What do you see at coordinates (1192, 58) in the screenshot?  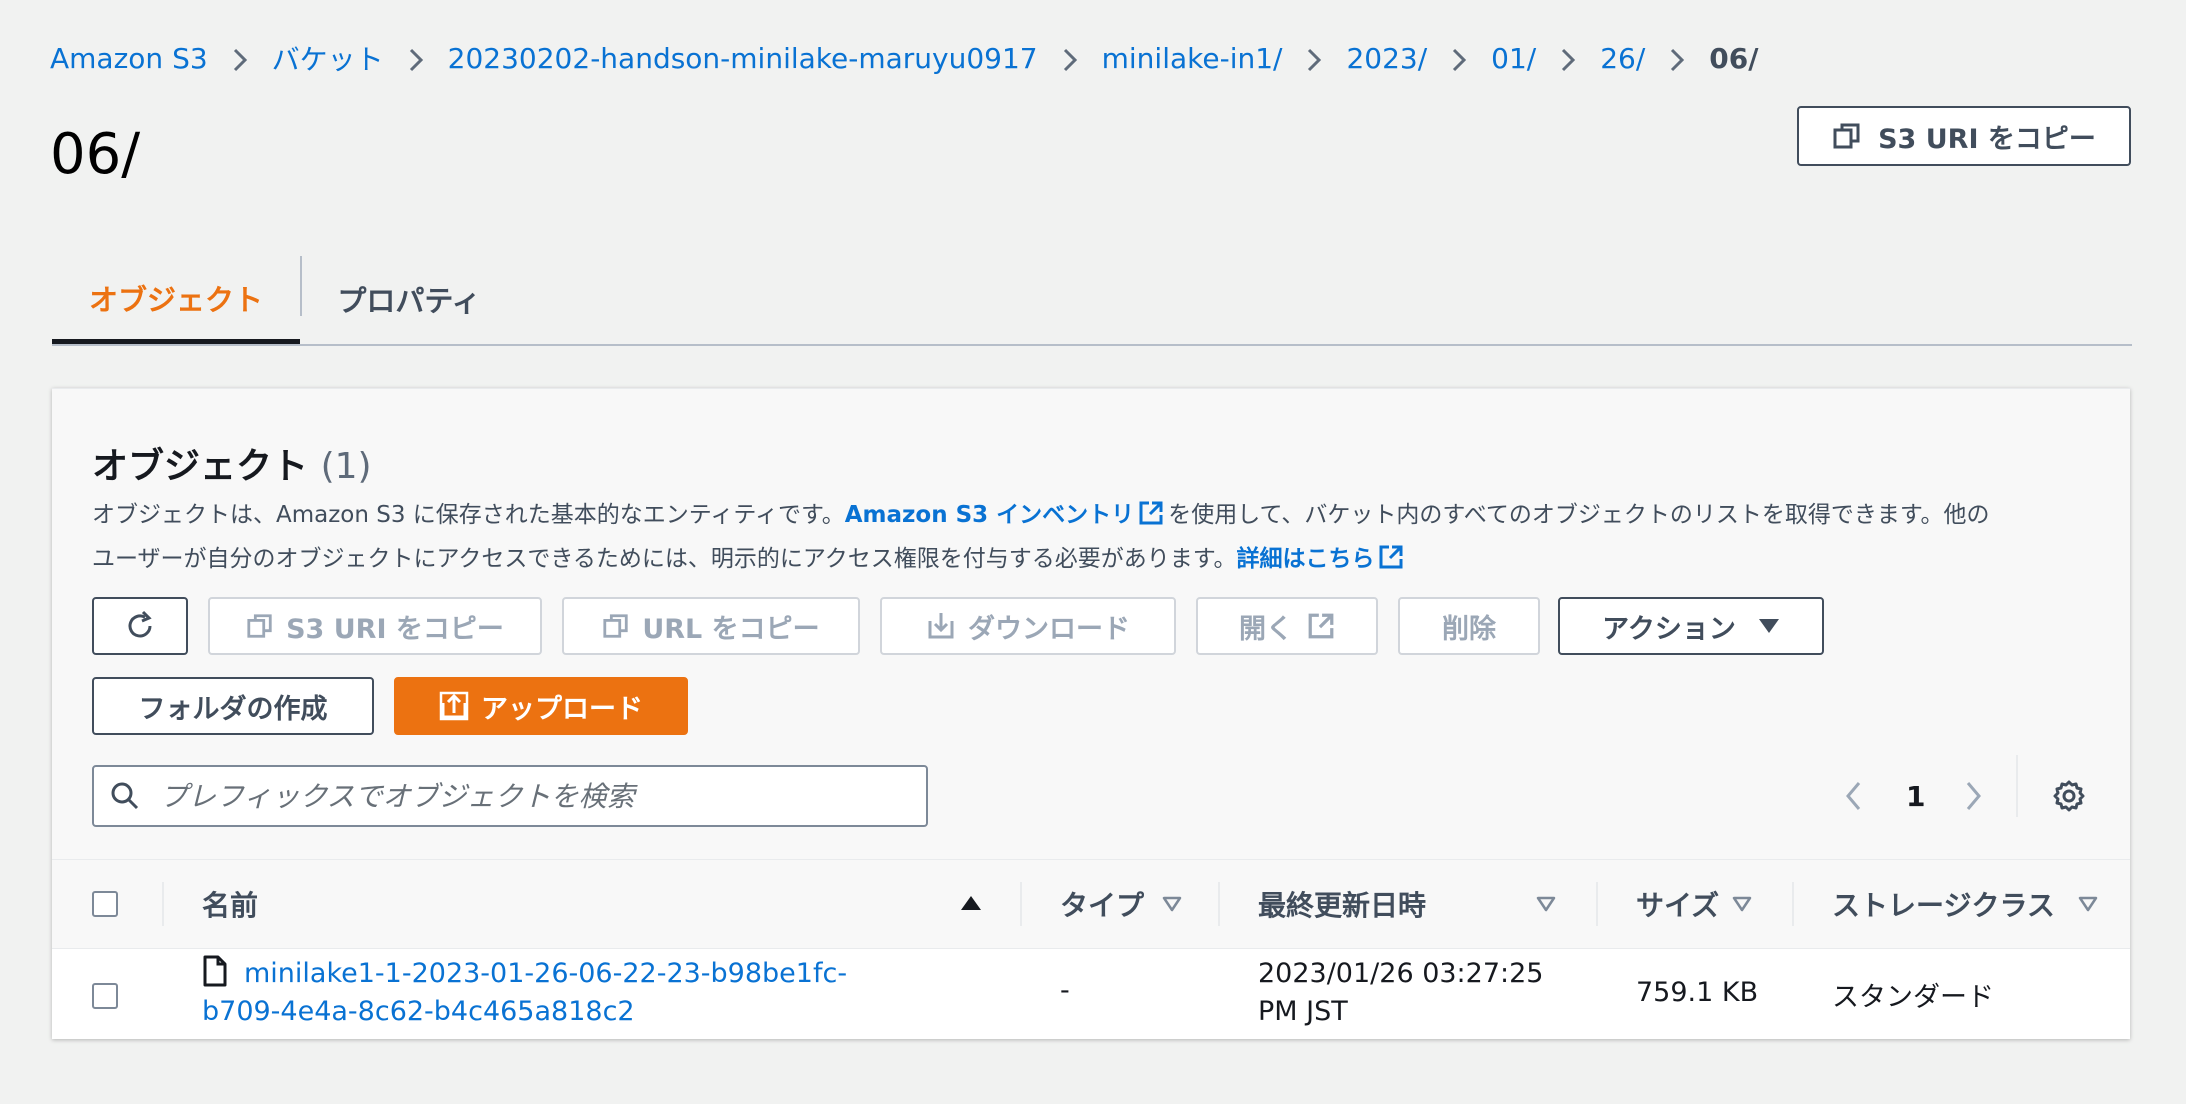 I see `breadcrumb-folder-minilake-in1: minilake-in1/` at bounding box center [1192, 58].